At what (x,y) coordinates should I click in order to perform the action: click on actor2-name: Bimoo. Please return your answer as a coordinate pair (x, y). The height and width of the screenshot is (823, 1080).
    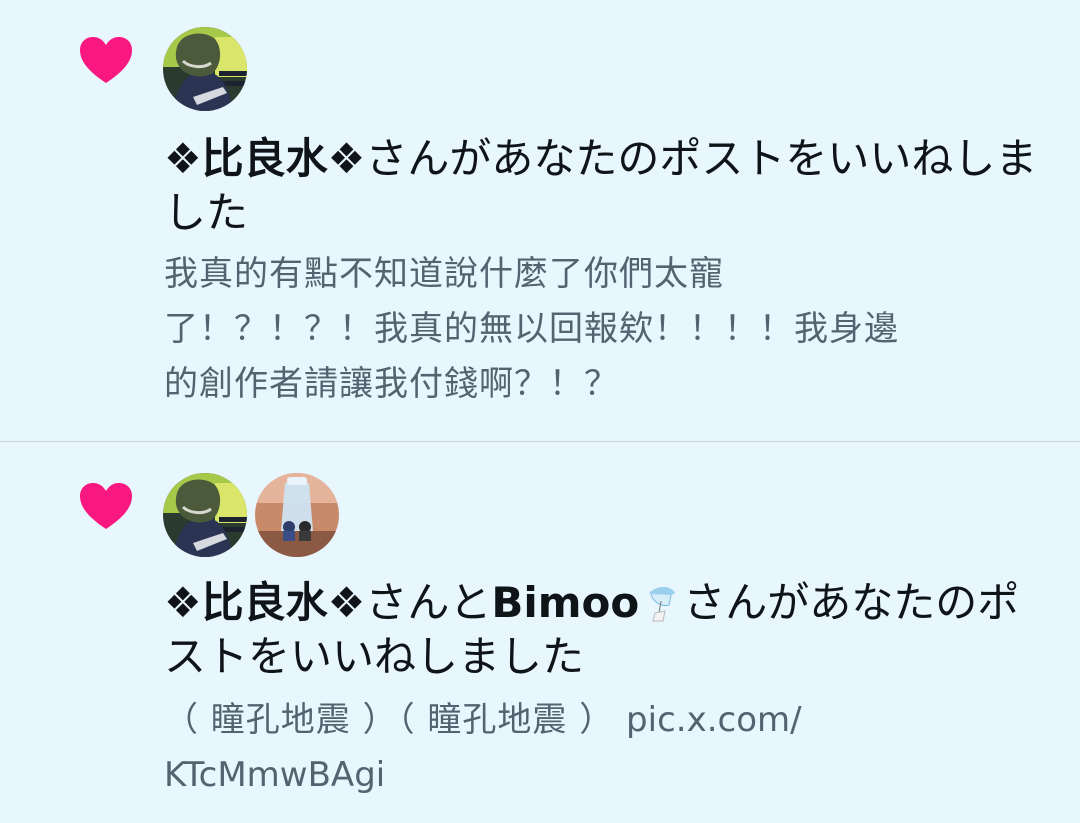
    Looking at the image, I should click on (565, 602).